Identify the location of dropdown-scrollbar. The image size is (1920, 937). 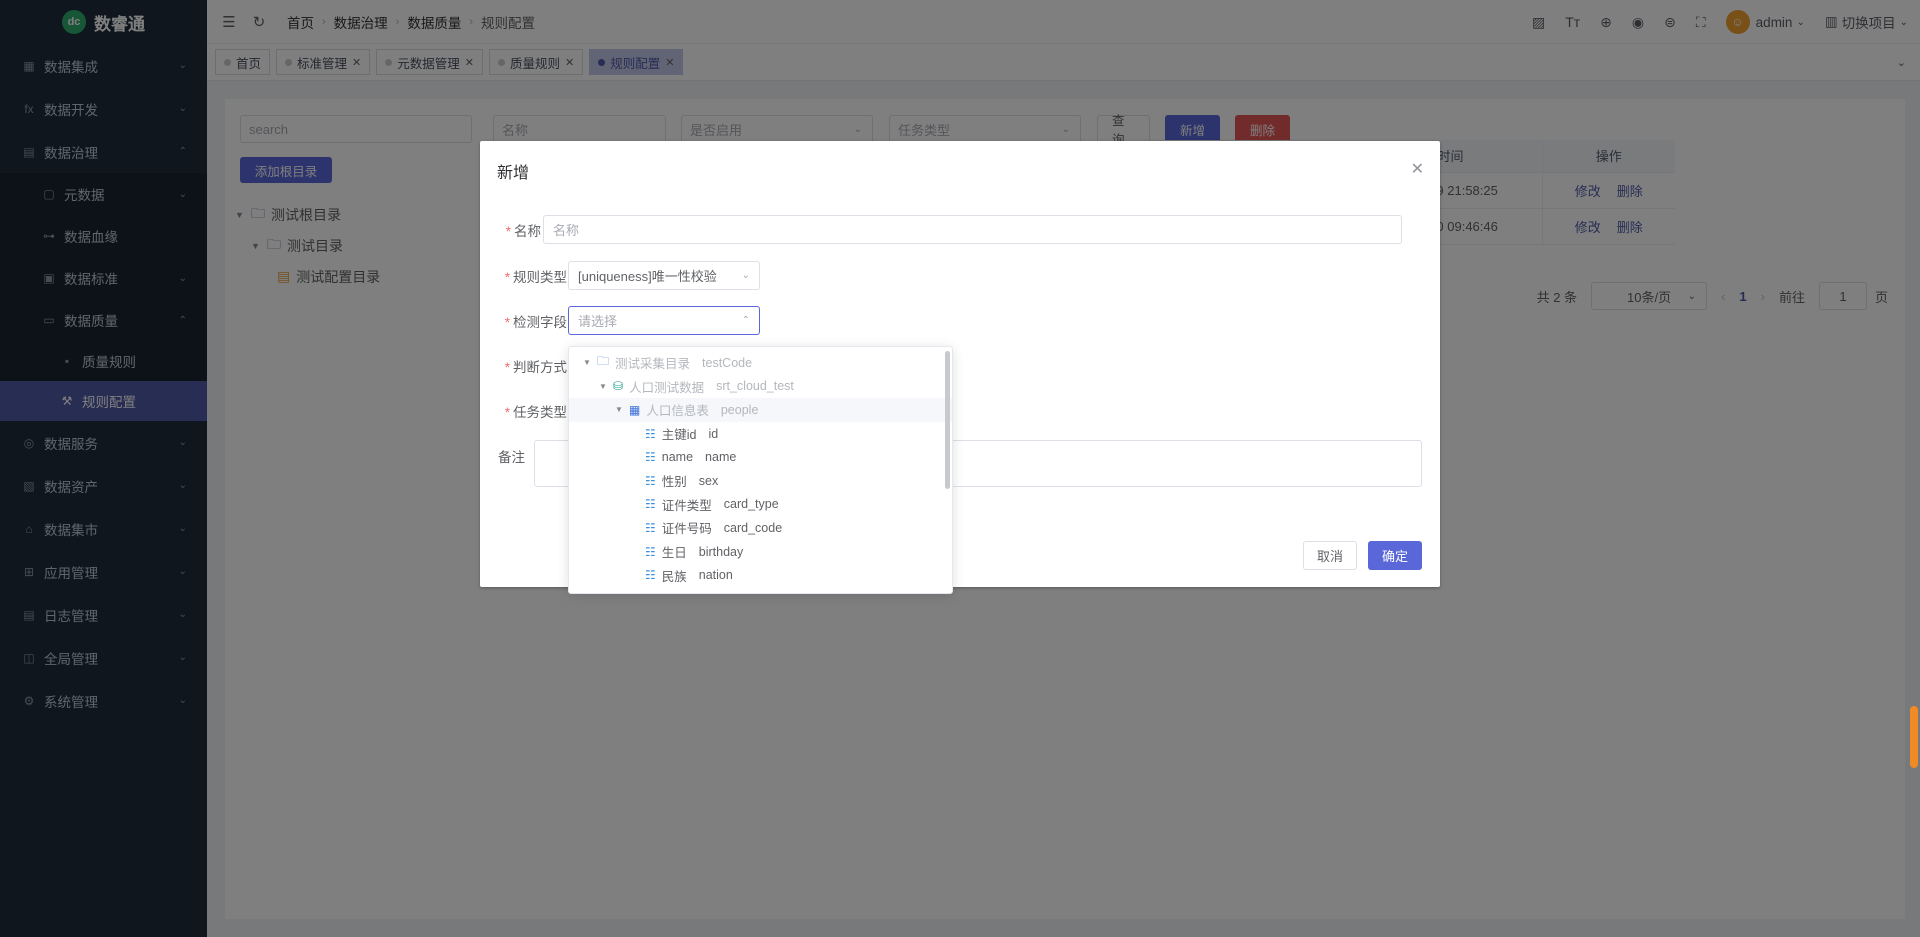
(947, 420).